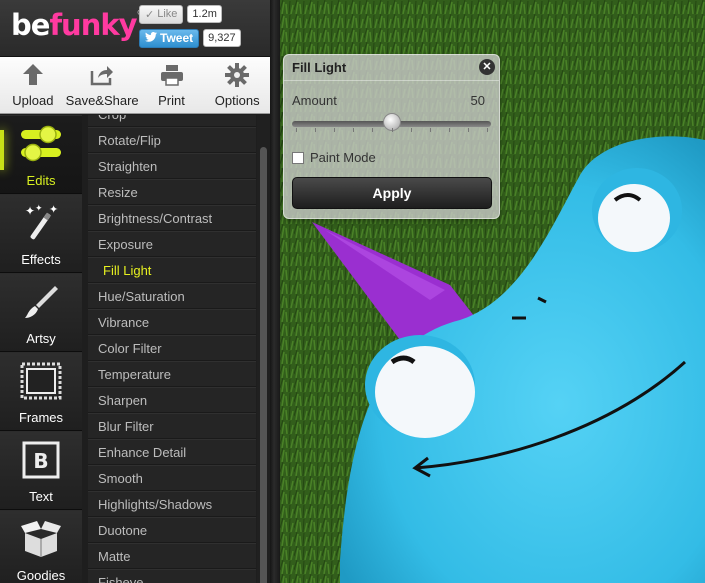 The width and height of the screenshot is (705, 583). What do you see at coordinates (172, 296) in the screenshot?
I see `tool-hue-saturation: Hue/Saturation` at bounding box center [172, 296].